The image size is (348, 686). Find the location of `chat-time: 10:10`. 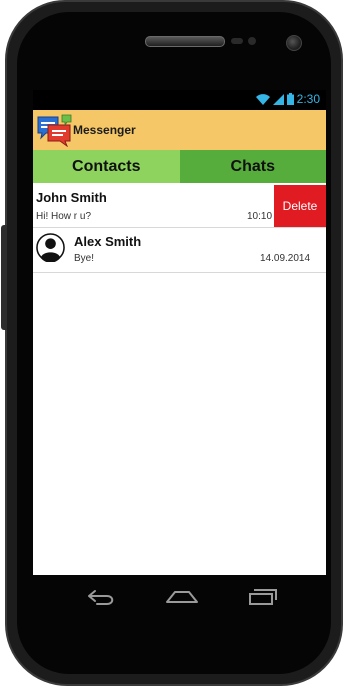

chat-time: 10:10 is located at coordinates (260, 216).